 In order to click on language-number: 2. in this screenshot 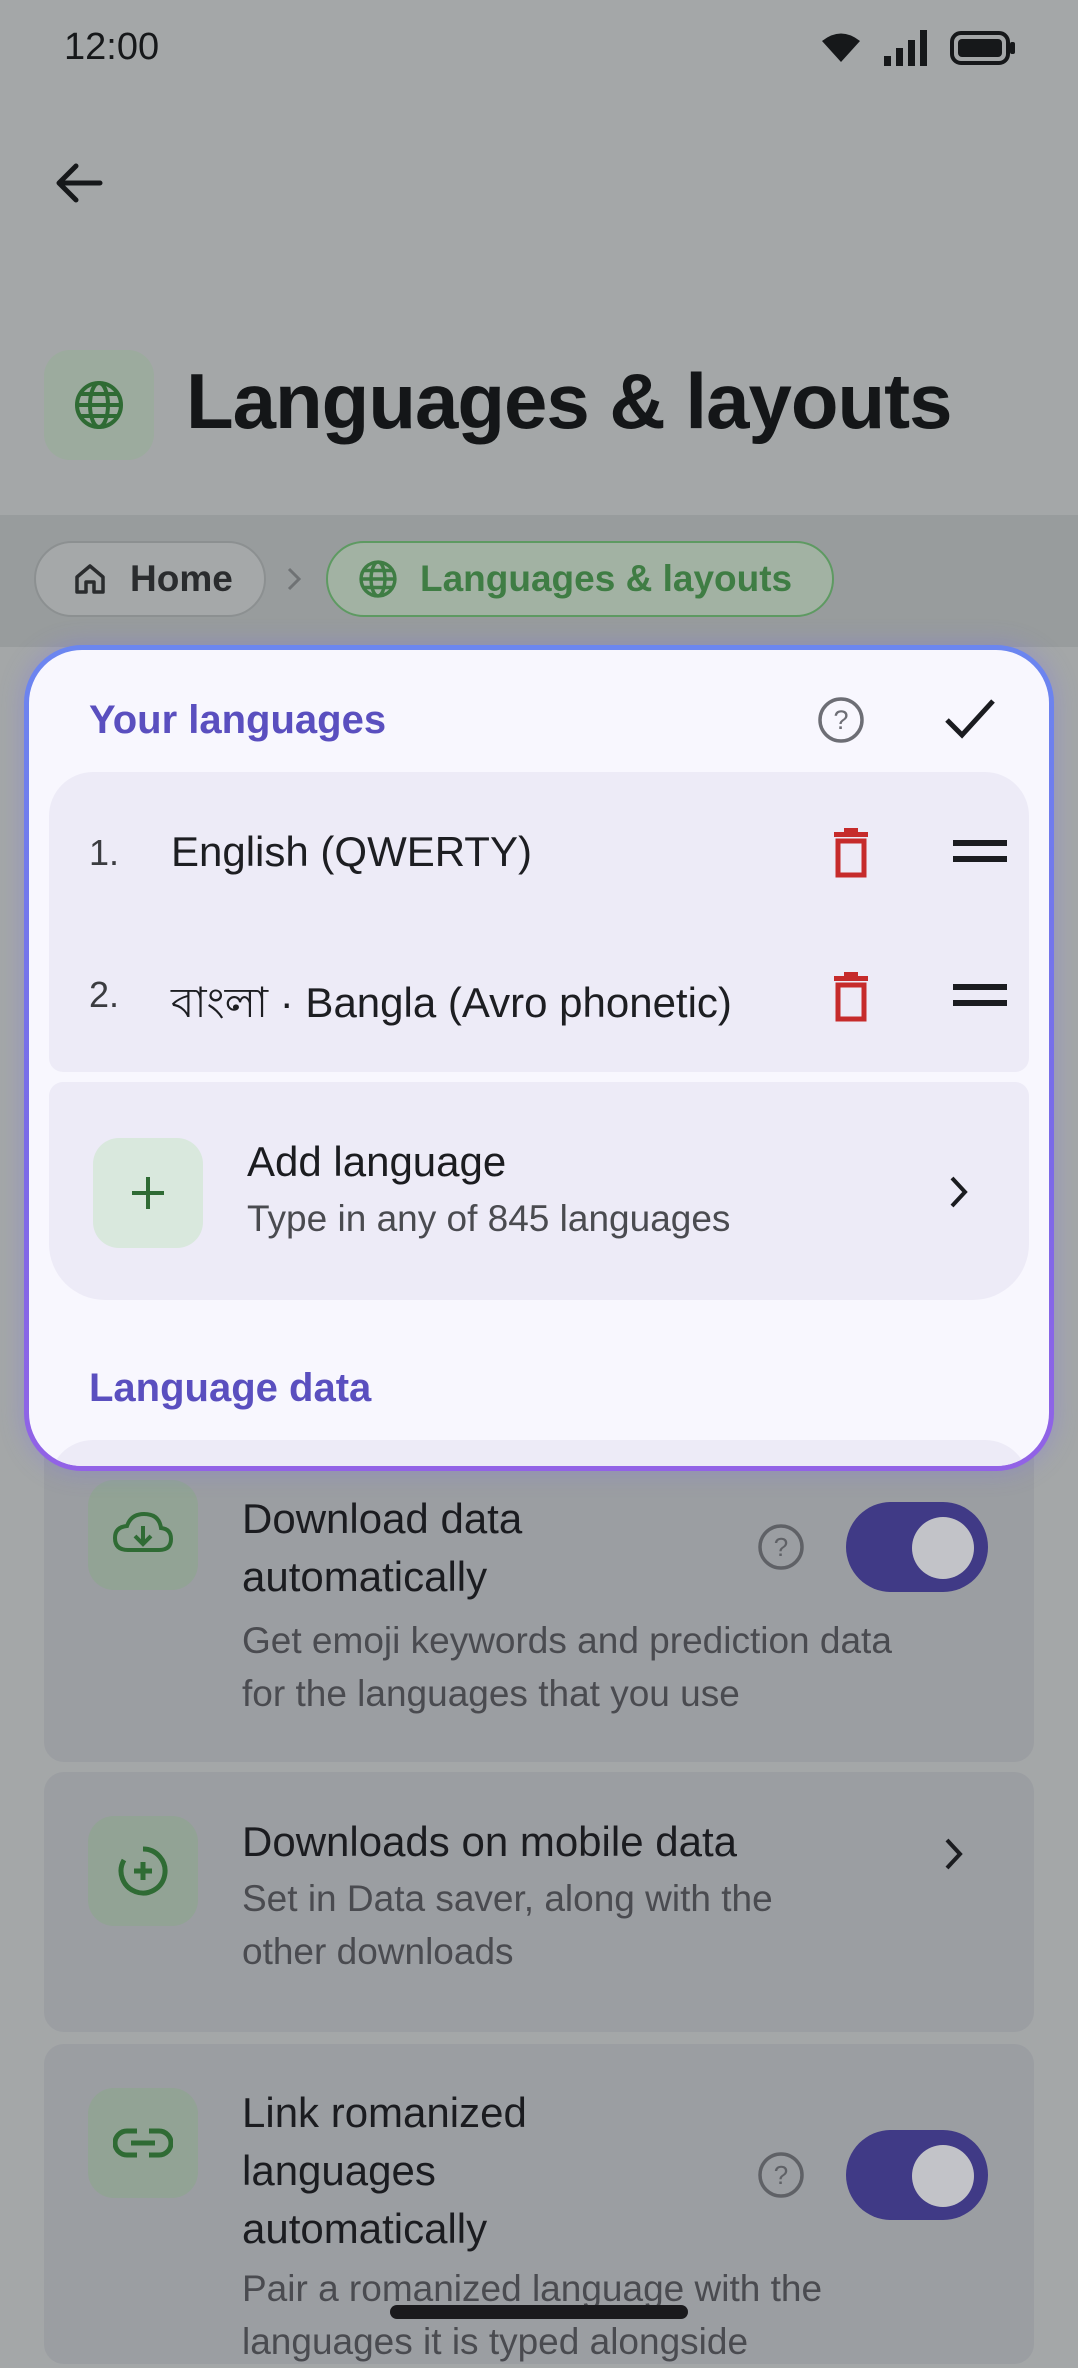, I will do `click(104, 994)`.